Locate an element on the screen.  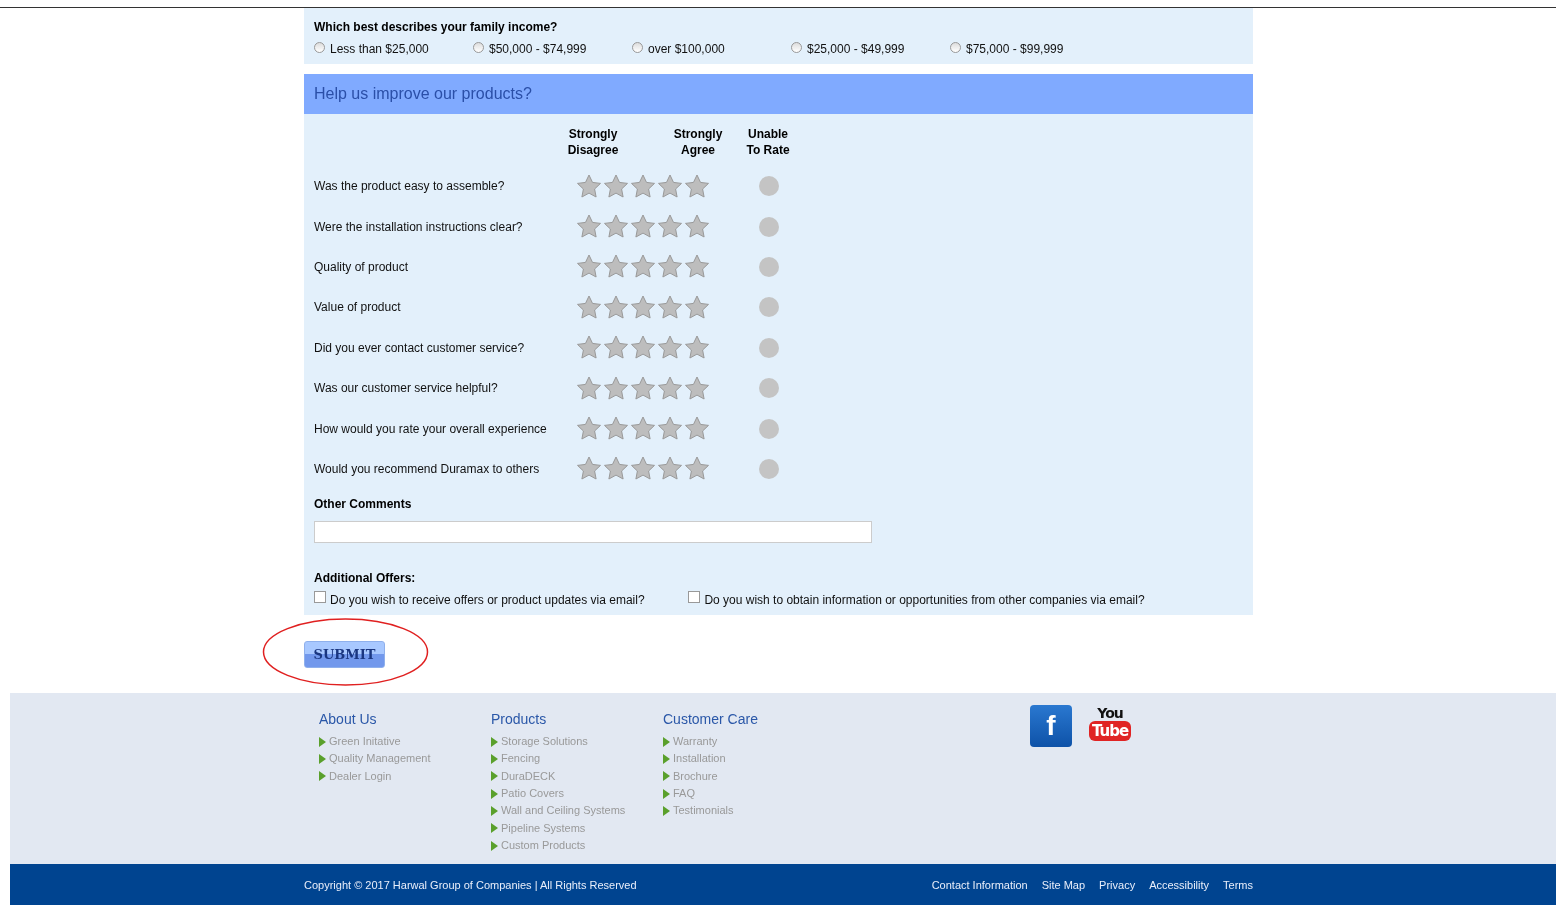
footer-link: Custom Products is located at coordinates (577, 845).